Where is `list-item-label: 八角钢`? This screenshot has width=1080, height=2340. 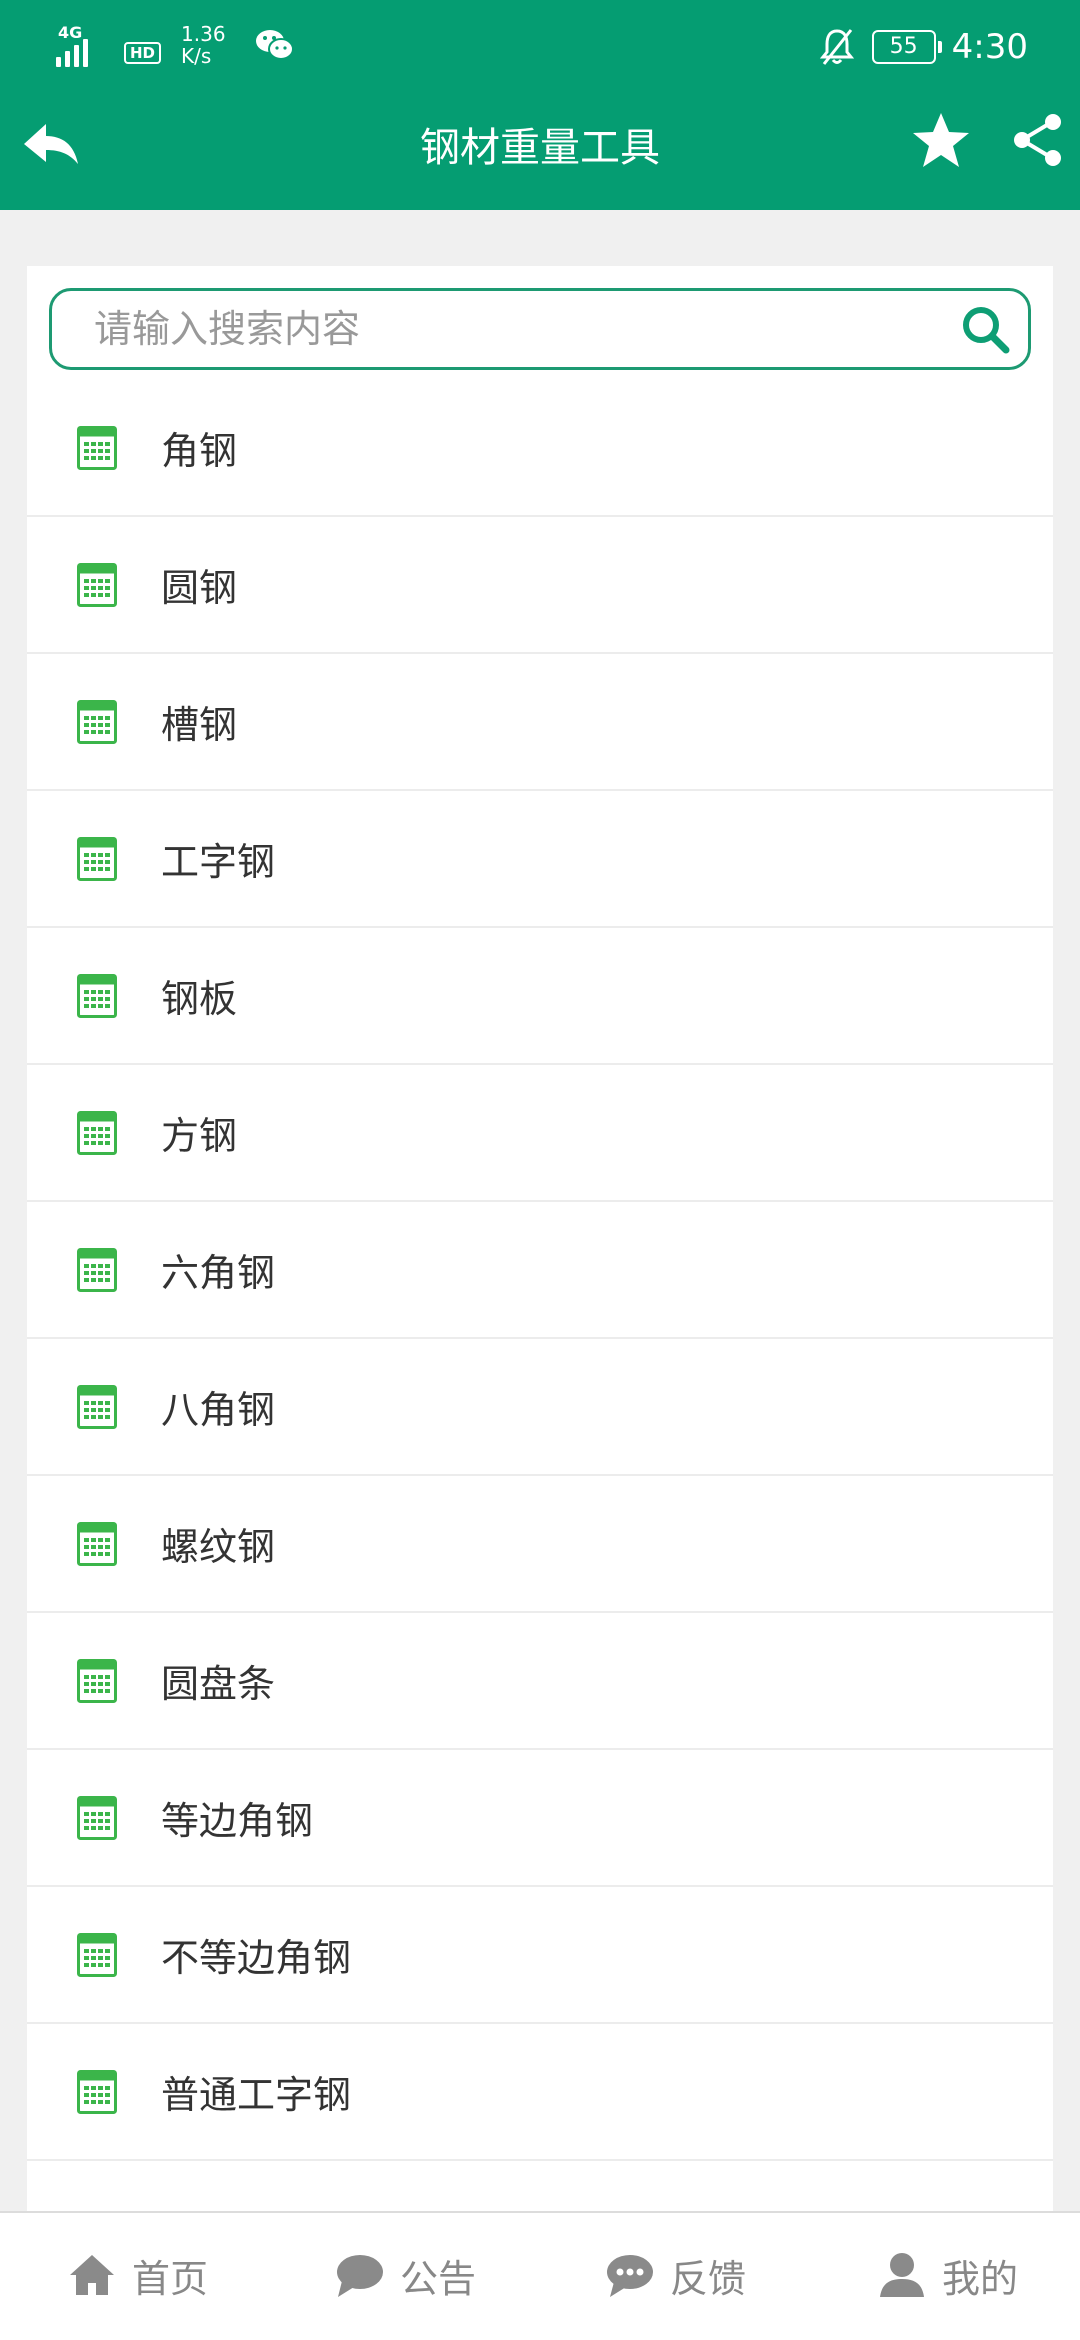 list-item-label: 八角钢 is located at coordinates (218, 1410).